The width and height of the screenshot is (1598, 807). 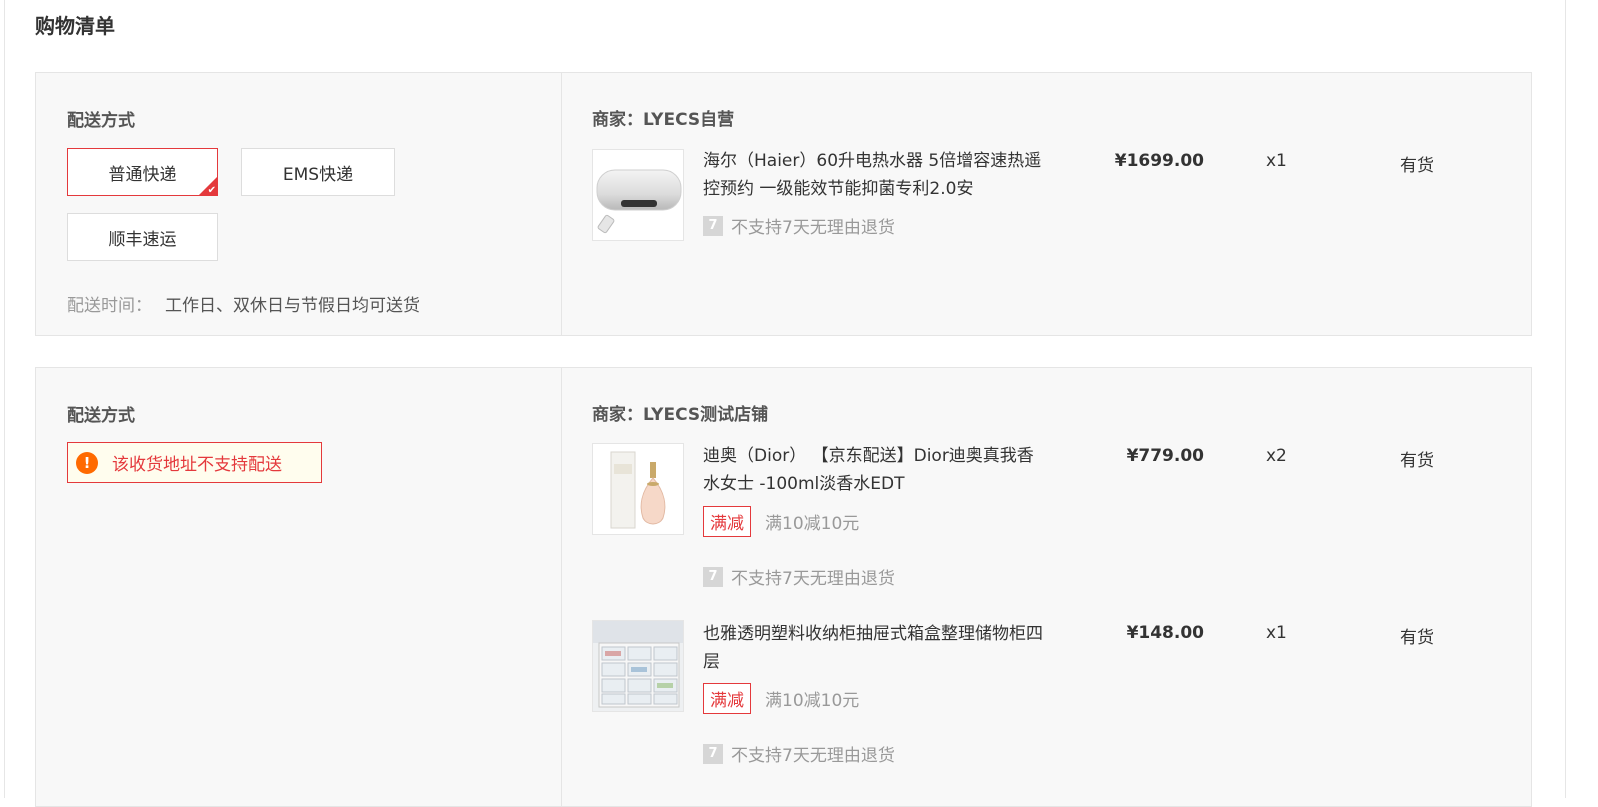 What do you see at coordinates (75, 26) in the screenshot?
I see `page-title: 购物清单` at bounding box center [75, 26].